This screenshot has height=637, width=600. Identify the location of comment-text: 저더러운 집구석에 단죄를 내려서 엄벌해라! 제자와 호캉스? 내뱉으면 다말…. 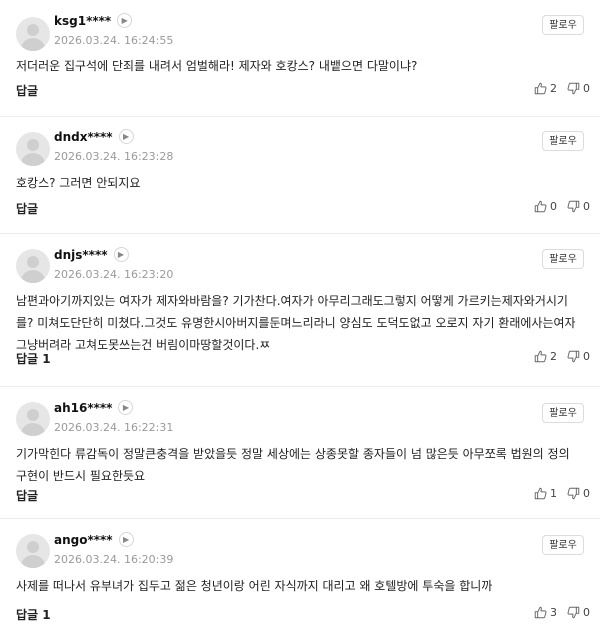
(217, 66).